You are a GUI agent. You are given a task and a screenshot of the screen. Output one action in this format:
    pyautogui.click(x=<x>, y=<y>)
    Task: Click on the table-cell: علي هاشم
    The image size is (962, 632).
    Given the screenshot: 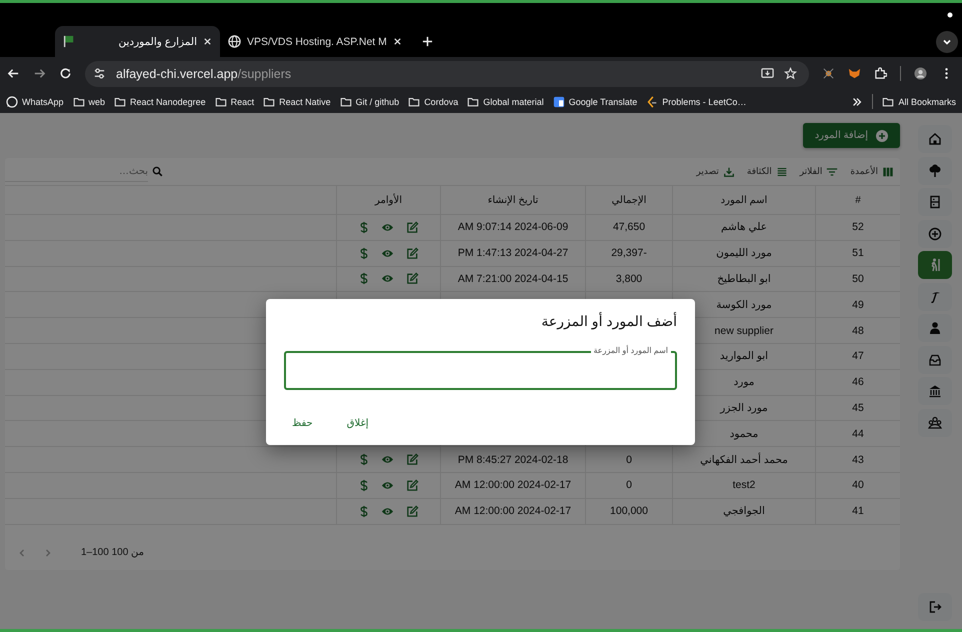 What is the action you would take?
    pyautogui.click(x=743, y=227)
    